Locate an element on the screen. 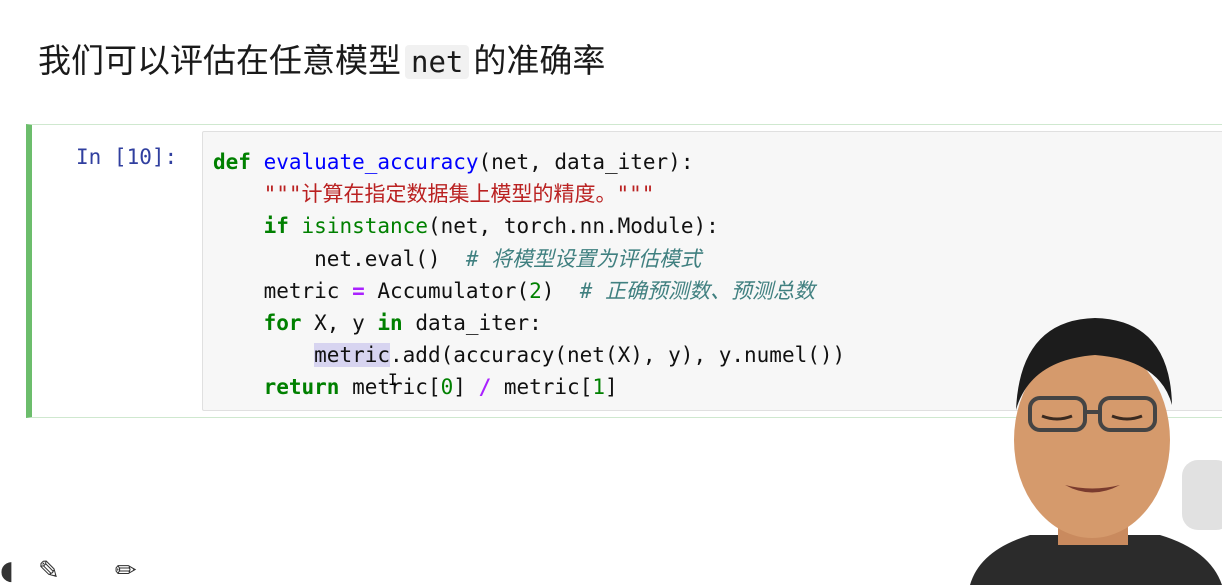  heading-suffix: 的准确率 is located at coordinates (539, 60).